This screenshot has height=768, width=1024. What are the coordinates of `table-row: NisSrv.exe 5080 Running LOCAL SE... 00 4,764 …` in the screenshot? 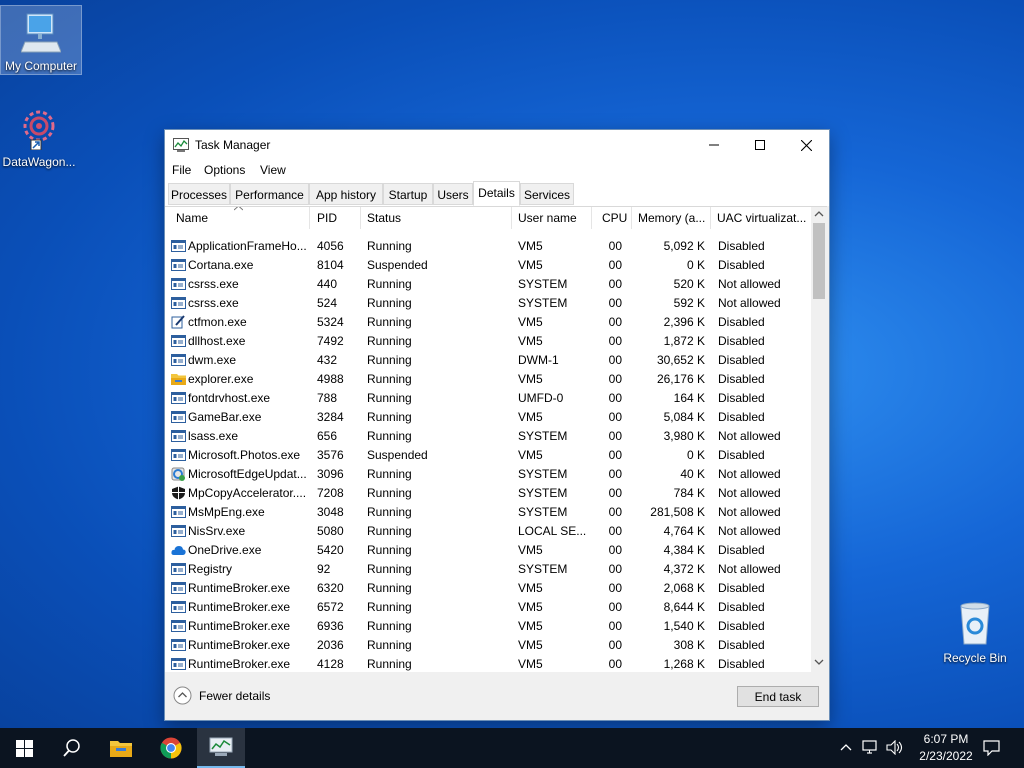 It's located at (488, 531).